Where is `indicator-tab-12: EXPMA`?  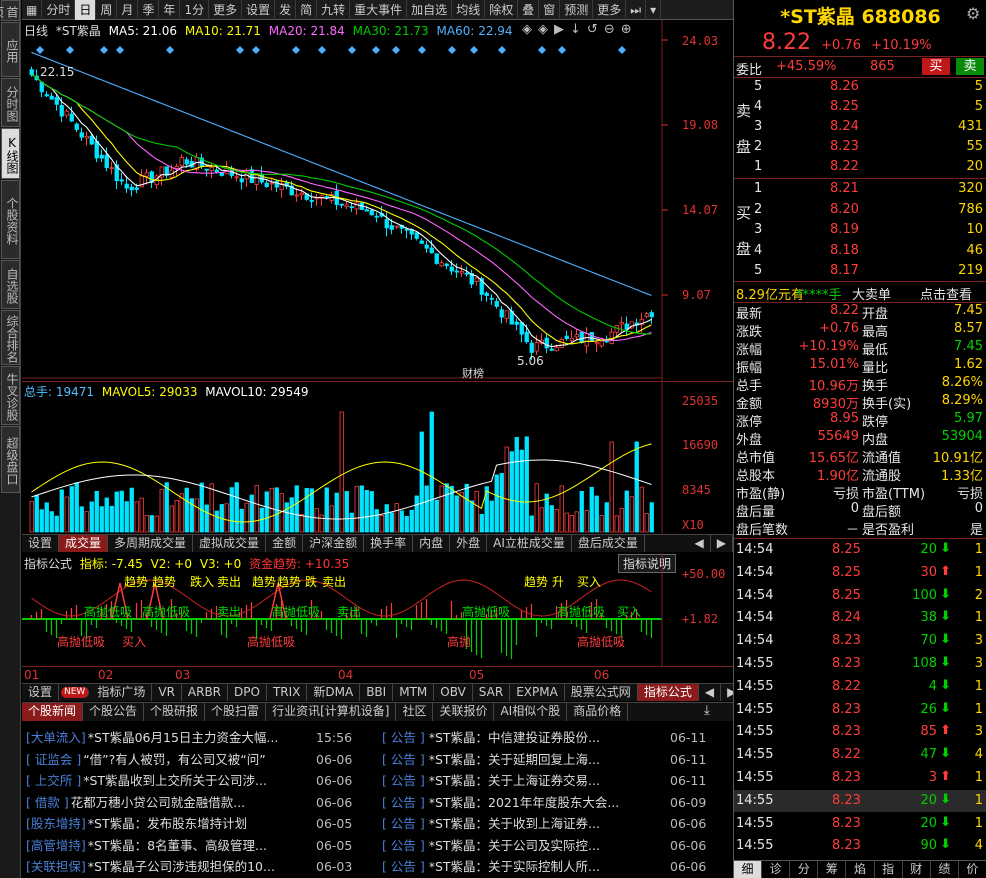
indicator-tab-12: EXPMA is located at coordinates (537, 692).